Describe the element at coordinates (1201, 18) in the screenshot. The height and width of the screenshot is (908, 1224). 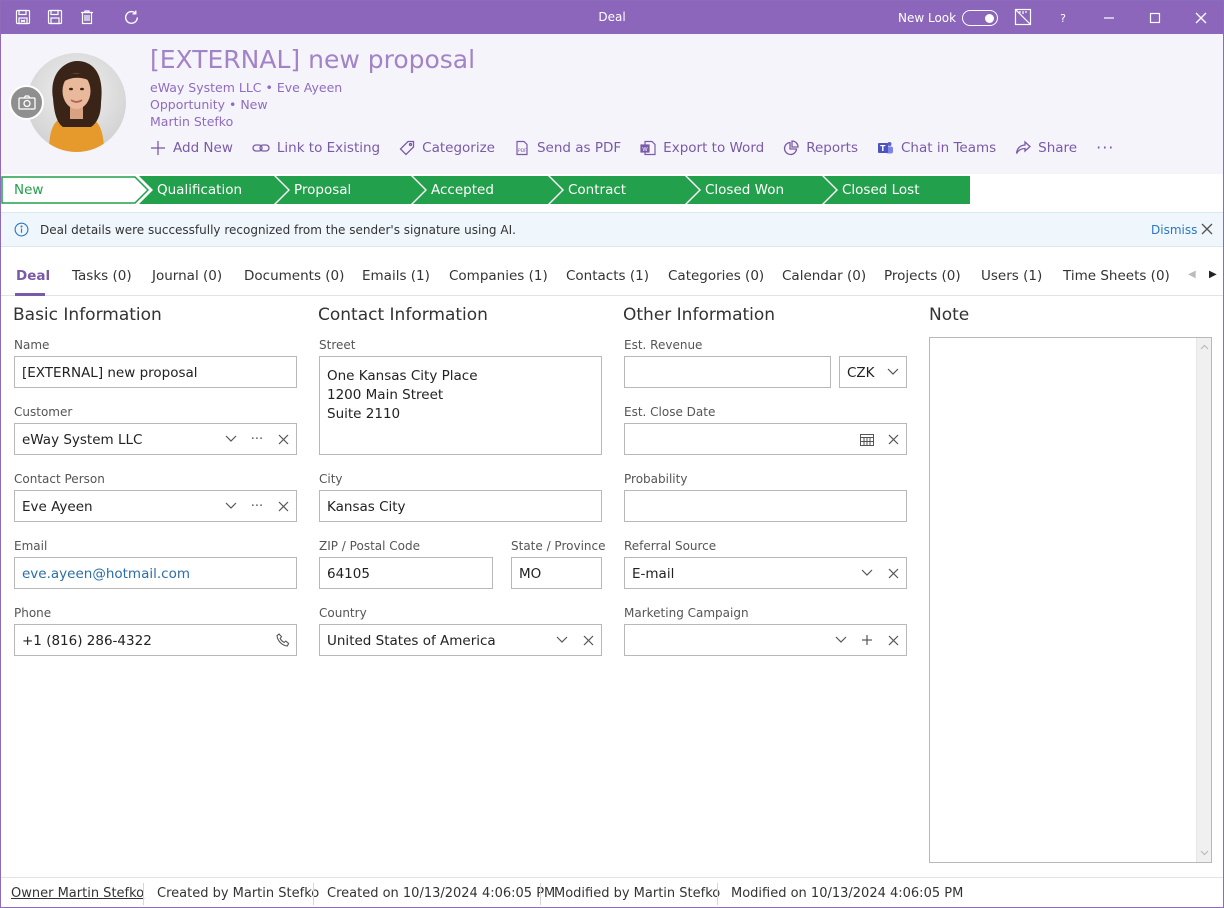
I see `close-icon` at that location.